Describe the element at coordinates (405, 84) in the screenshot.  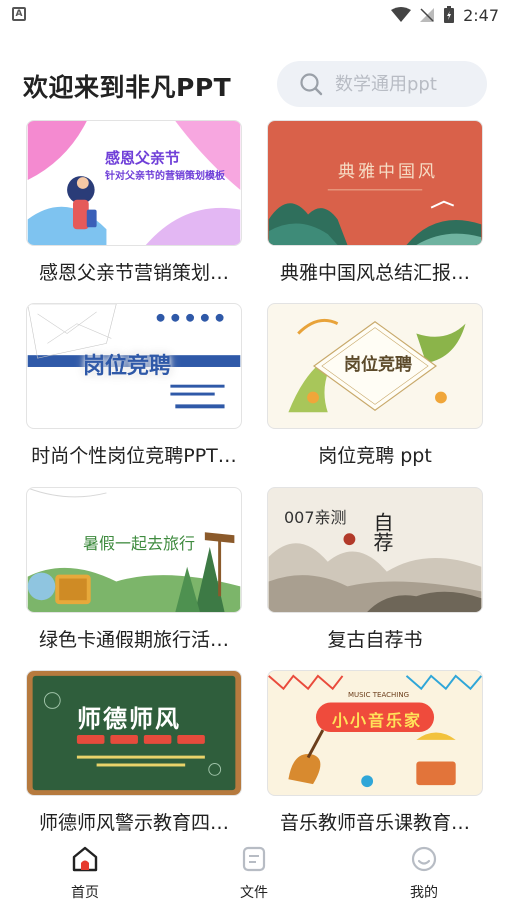
I see `search-input` at that location.